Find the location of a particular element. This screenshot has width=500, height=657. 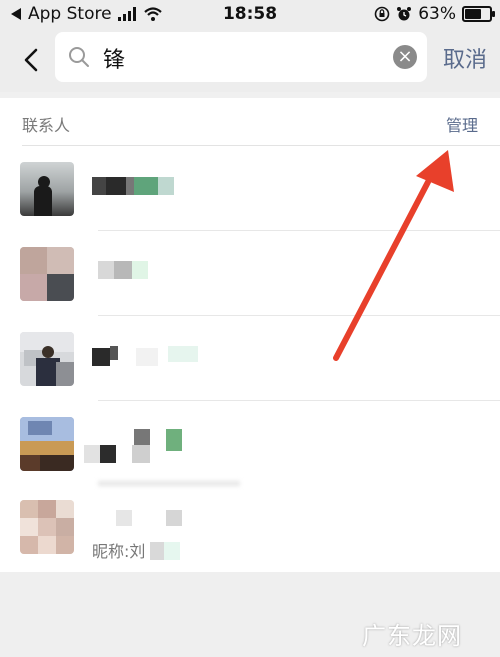

search-input: 锋 × is located at coordinates (241, 57).